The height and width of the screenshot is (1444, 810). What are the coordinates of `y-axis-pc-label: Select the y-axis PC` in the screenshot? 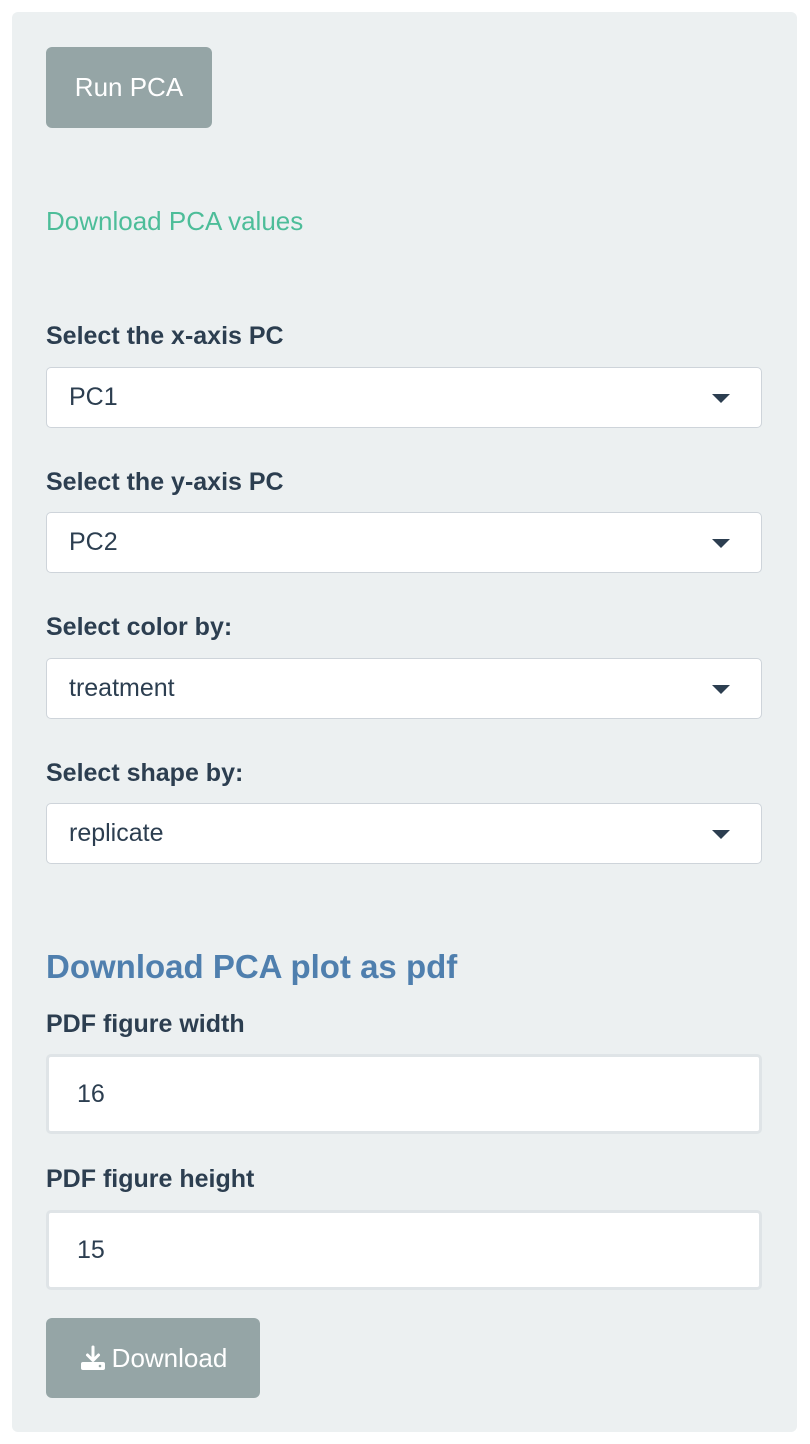 It's located at (165, 482).